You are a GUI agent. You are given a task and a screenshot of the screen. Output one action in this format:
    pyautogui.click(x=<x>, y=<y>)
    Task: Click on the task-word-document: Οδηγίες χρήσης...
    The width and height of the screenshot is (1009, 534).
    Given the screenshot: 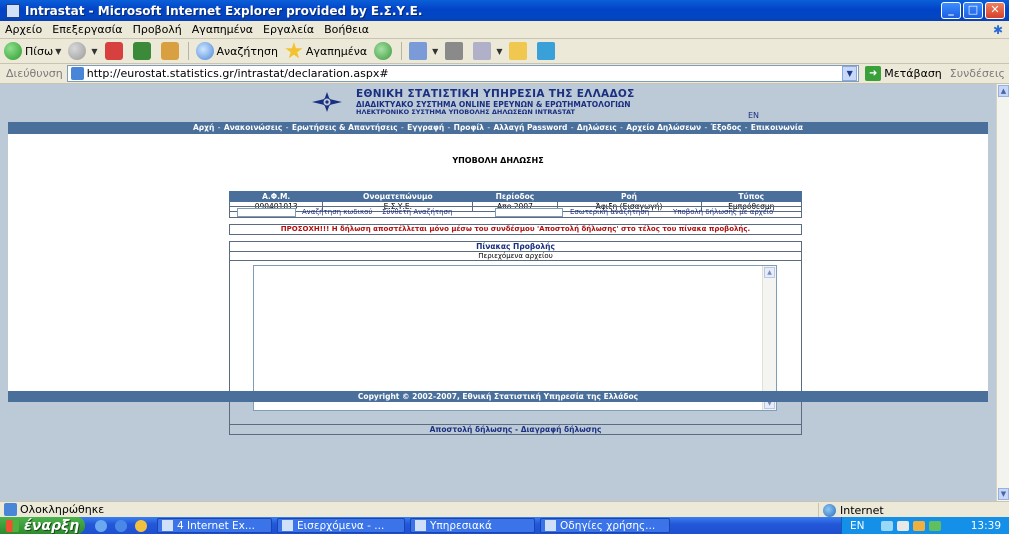 What is the action you would take?
    pyautogui.click(x=605, y=525)
    